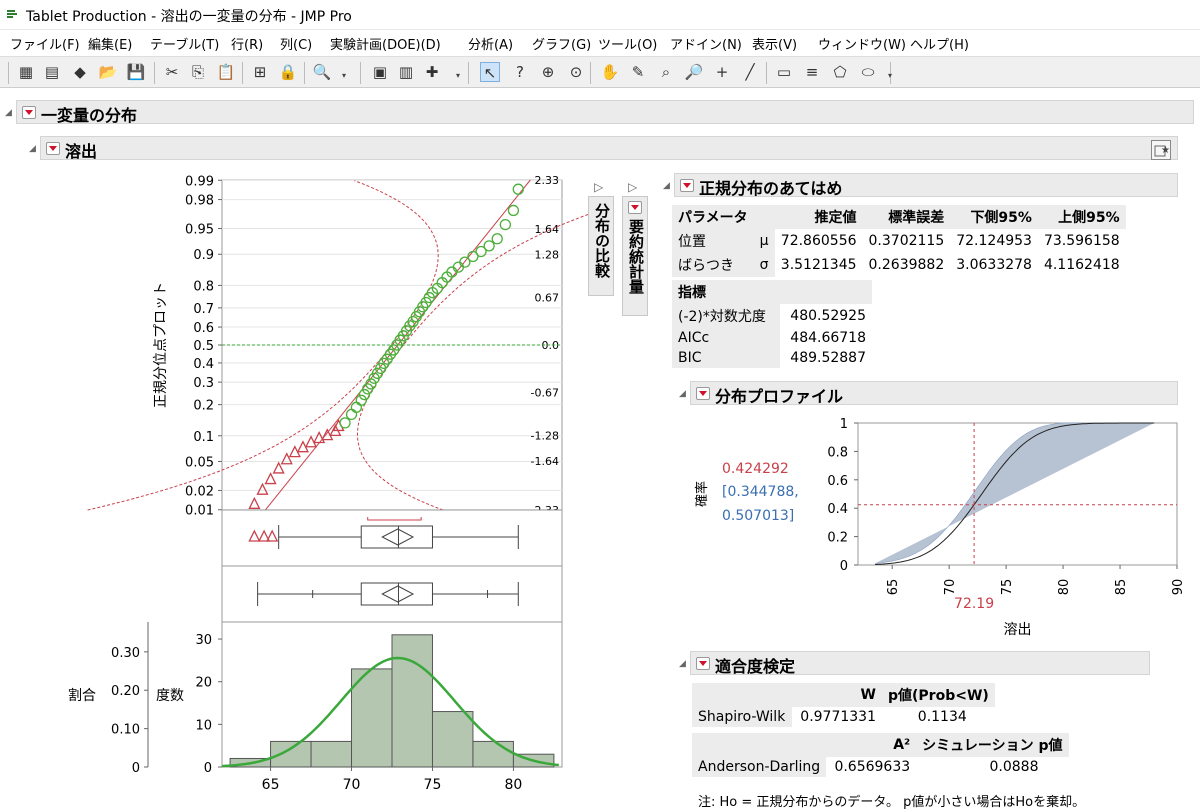 This screenshot has width=1200, height=812. Describe the element at coordinates (666, 72) in the screenshot. I see `lasso-tool-icon: ⌕` at that location.